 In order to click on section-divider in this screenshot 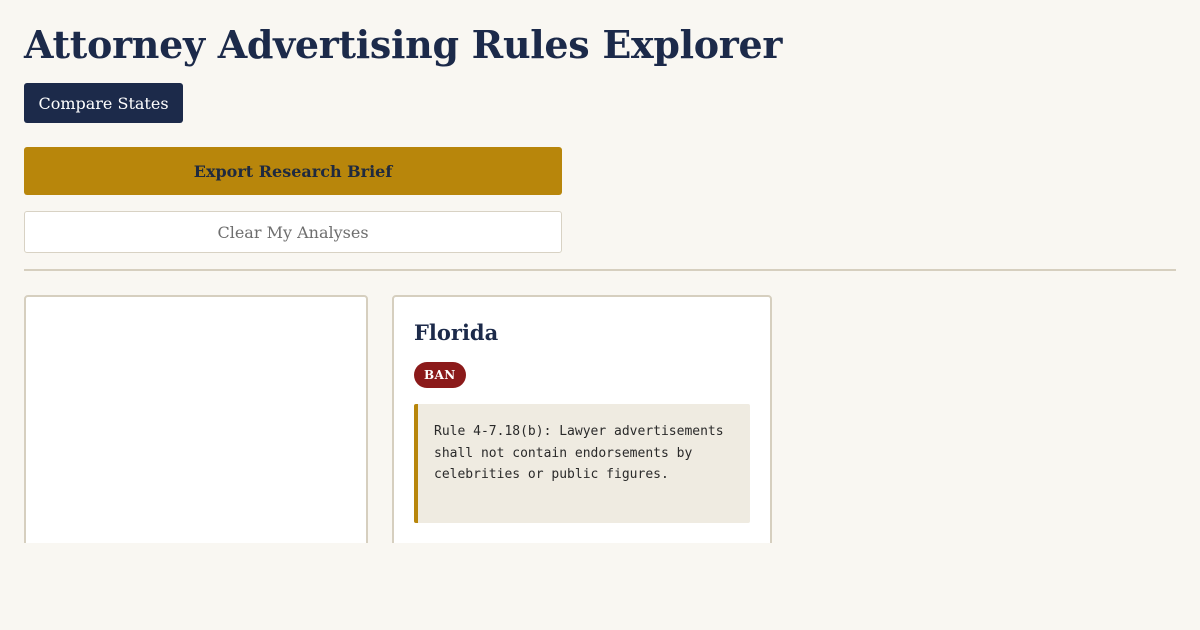, I will do `click(600, 270)`.